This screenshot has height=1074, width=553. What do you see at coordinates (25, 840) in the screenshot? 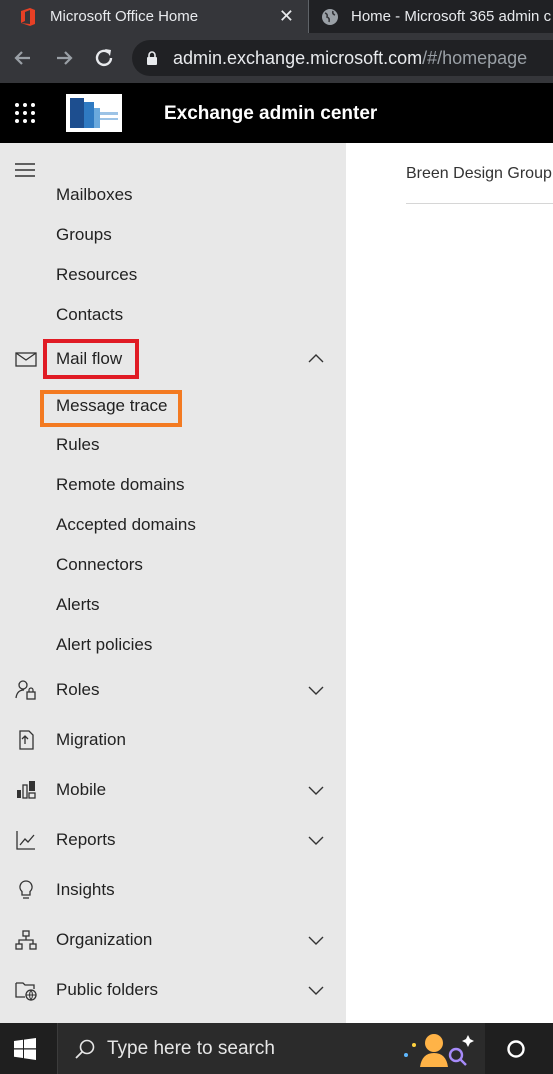
I see `reports-icon` at bounding box center [25, 840].